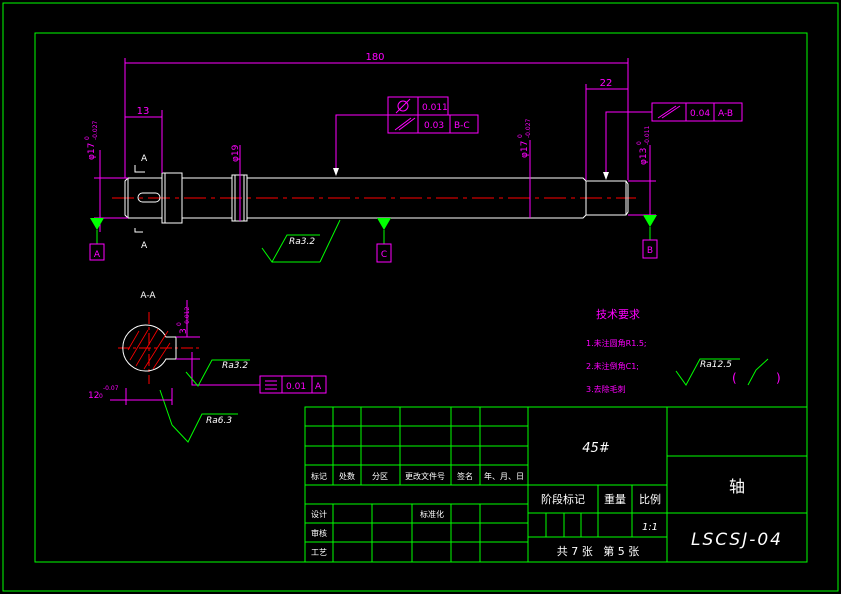 The height and width of the screenshot is (594, 841). I want to click on left-dia-dim: φ17 0 -0.027, so click(91, 140).